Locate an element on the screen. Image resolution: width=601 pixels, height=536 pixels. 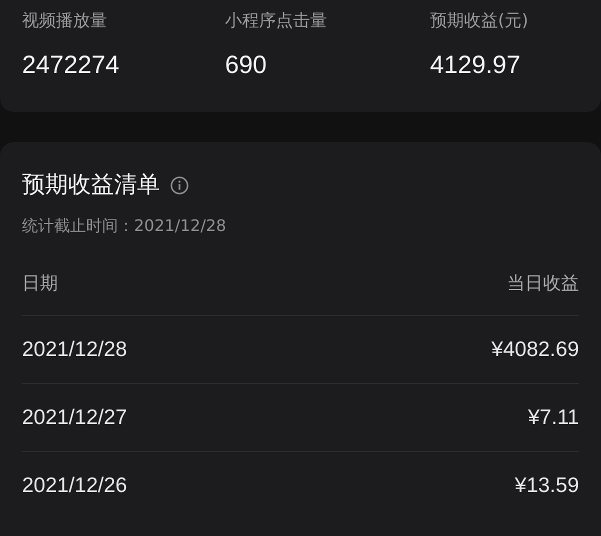
stat-label: 预期收益(元) is located at coordinates (480, 21).